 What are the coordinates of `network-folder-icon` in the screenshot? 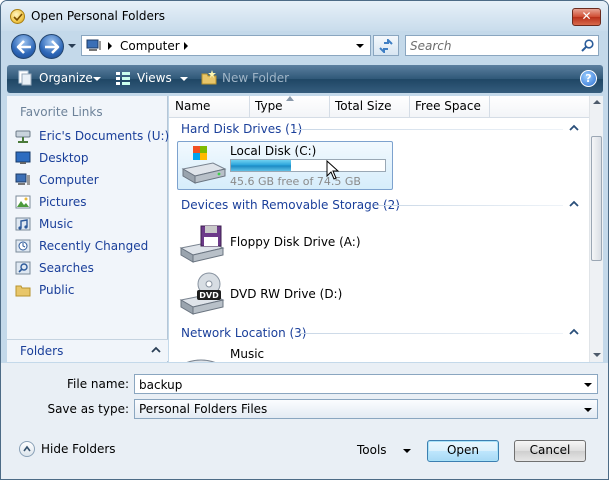 It's located at (201, 360).